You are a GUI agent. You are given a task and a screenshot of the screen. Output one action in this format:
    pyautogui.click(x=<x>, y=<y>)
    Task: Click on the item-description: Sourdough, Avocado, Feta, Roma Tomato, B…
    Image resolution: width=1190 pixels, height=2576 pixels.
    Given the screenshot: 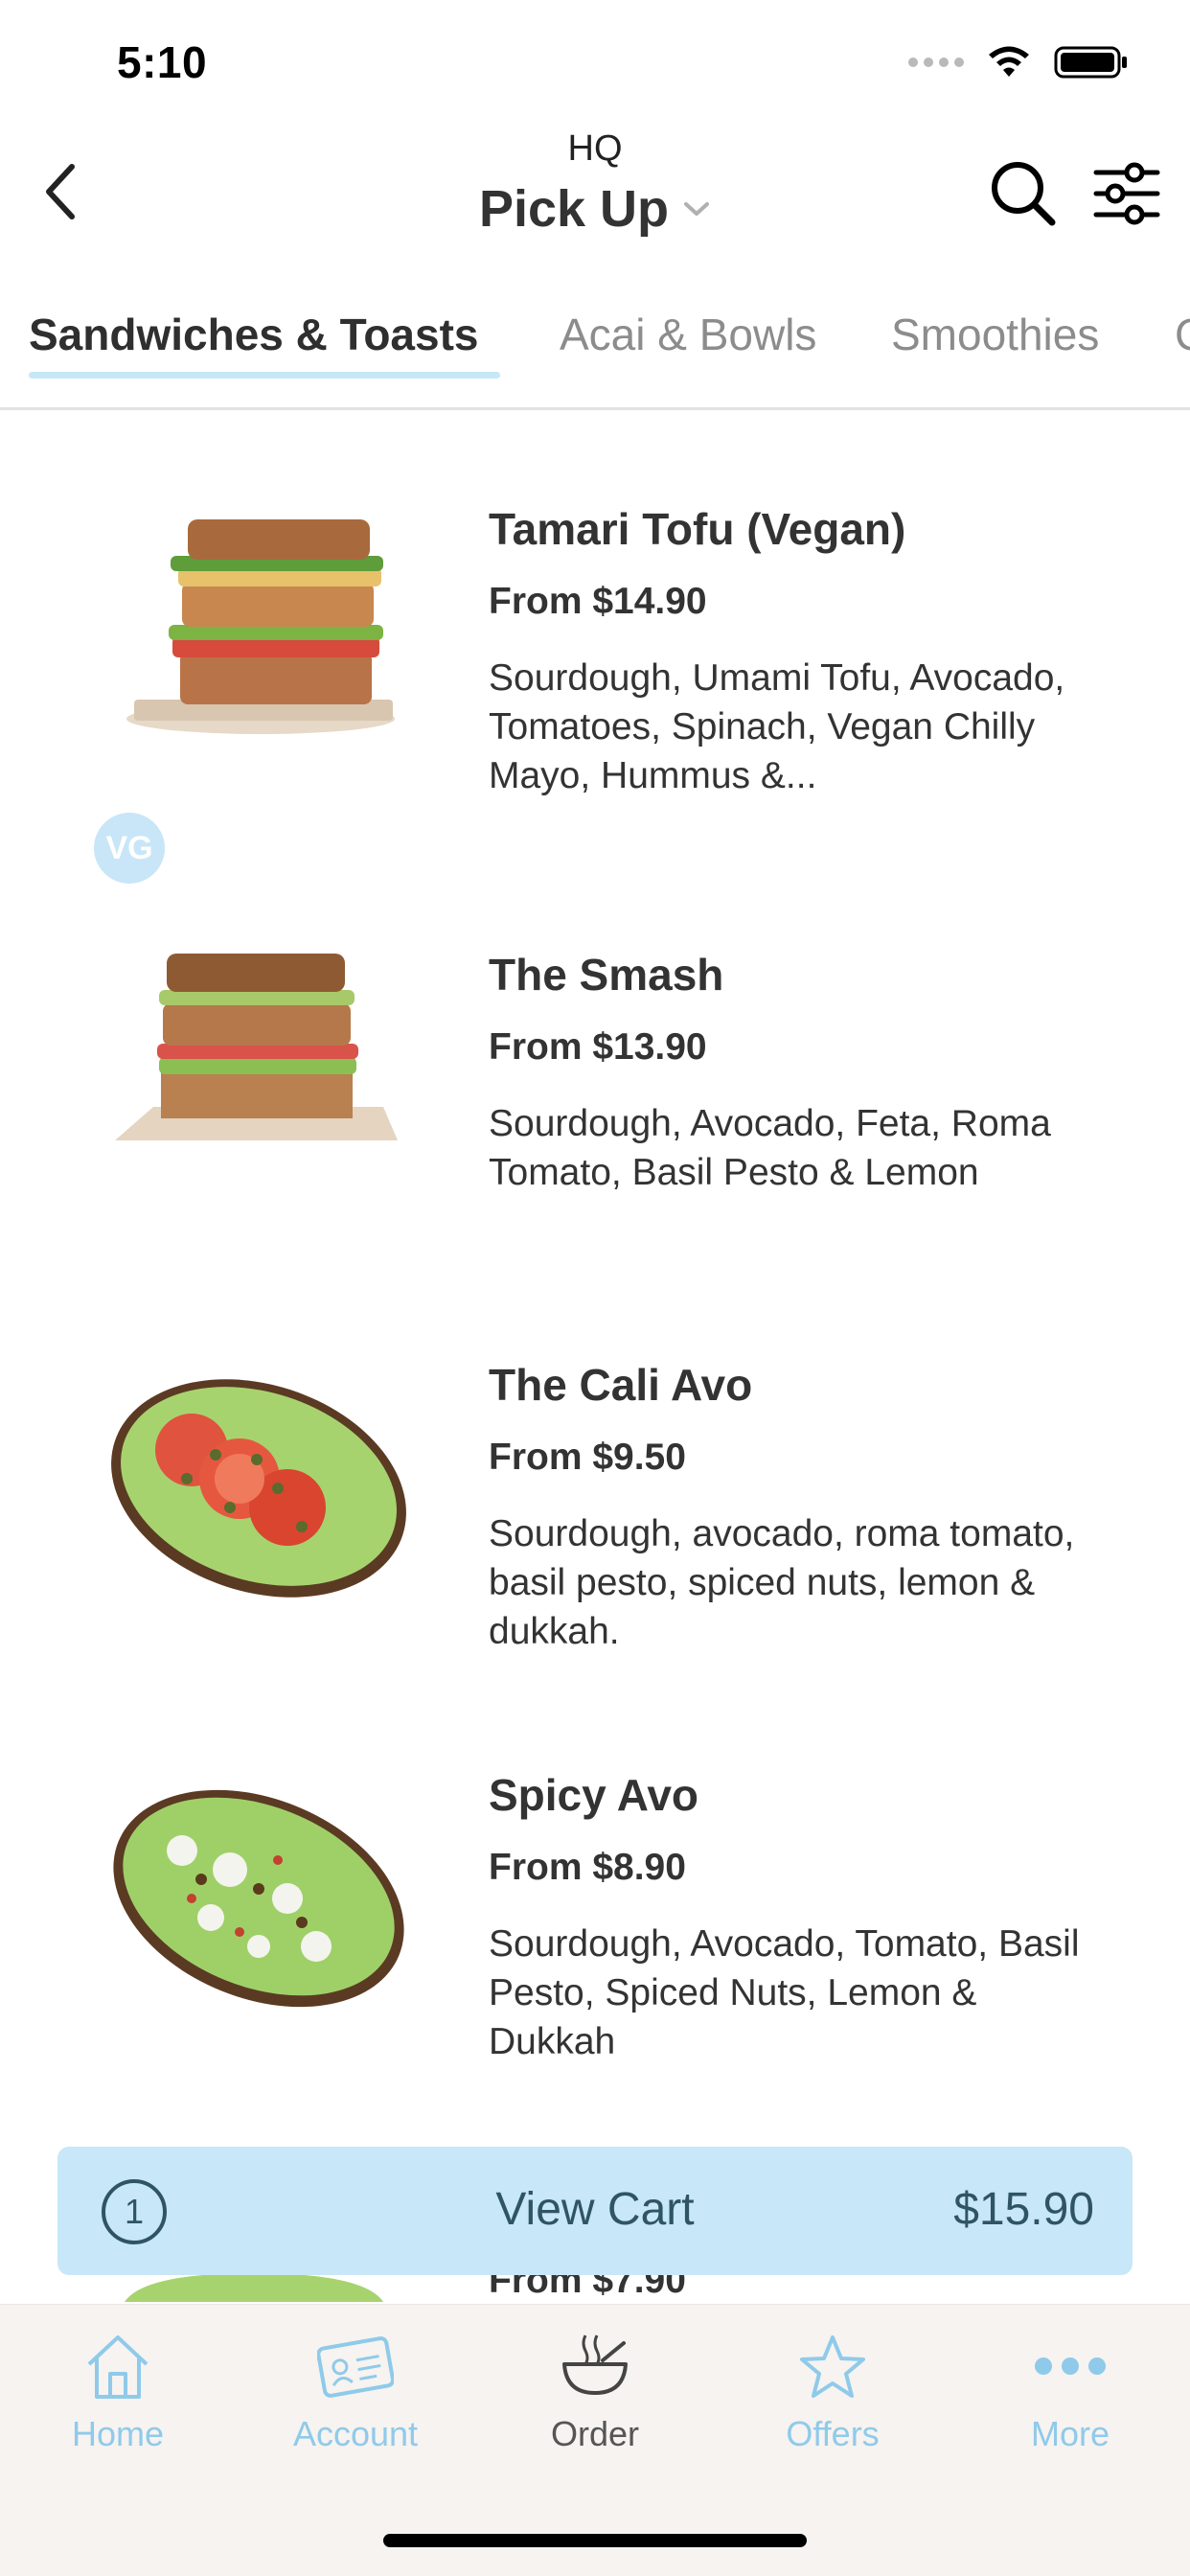 What is the action you would take?
    pyautogui.click(x=770, y=1148)
    